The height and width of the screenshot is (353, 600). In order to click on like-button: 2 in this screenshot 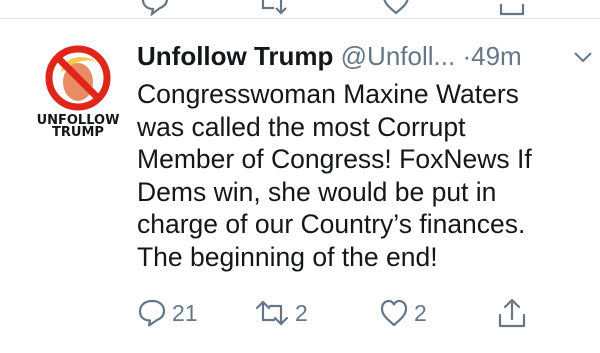, I will do `click(403, 313)`.